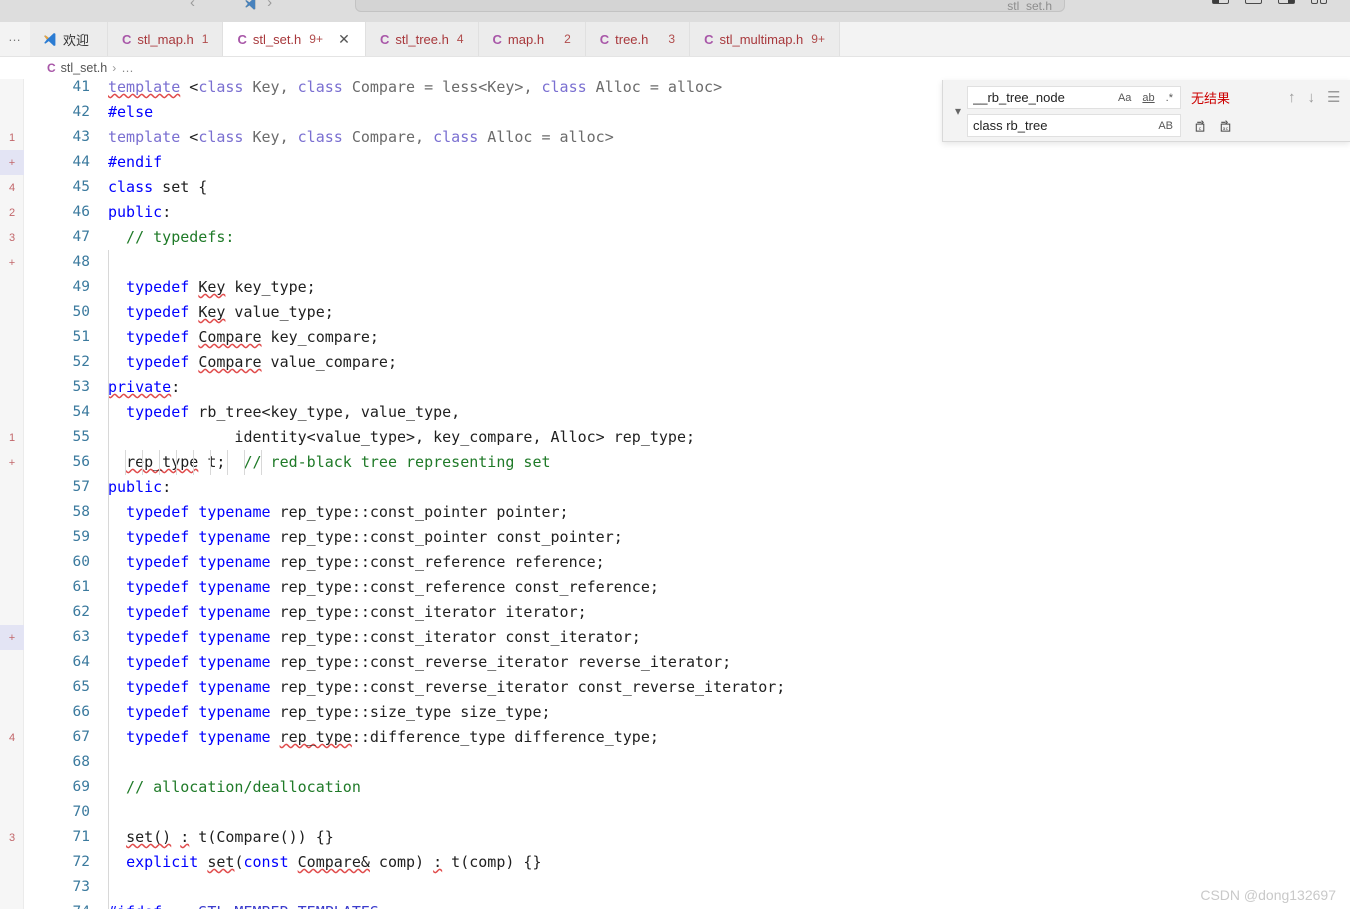  Describe the element at coordinates (69, 39) in the screenshot. I see `tab-welcome: 欢迎` at that location.